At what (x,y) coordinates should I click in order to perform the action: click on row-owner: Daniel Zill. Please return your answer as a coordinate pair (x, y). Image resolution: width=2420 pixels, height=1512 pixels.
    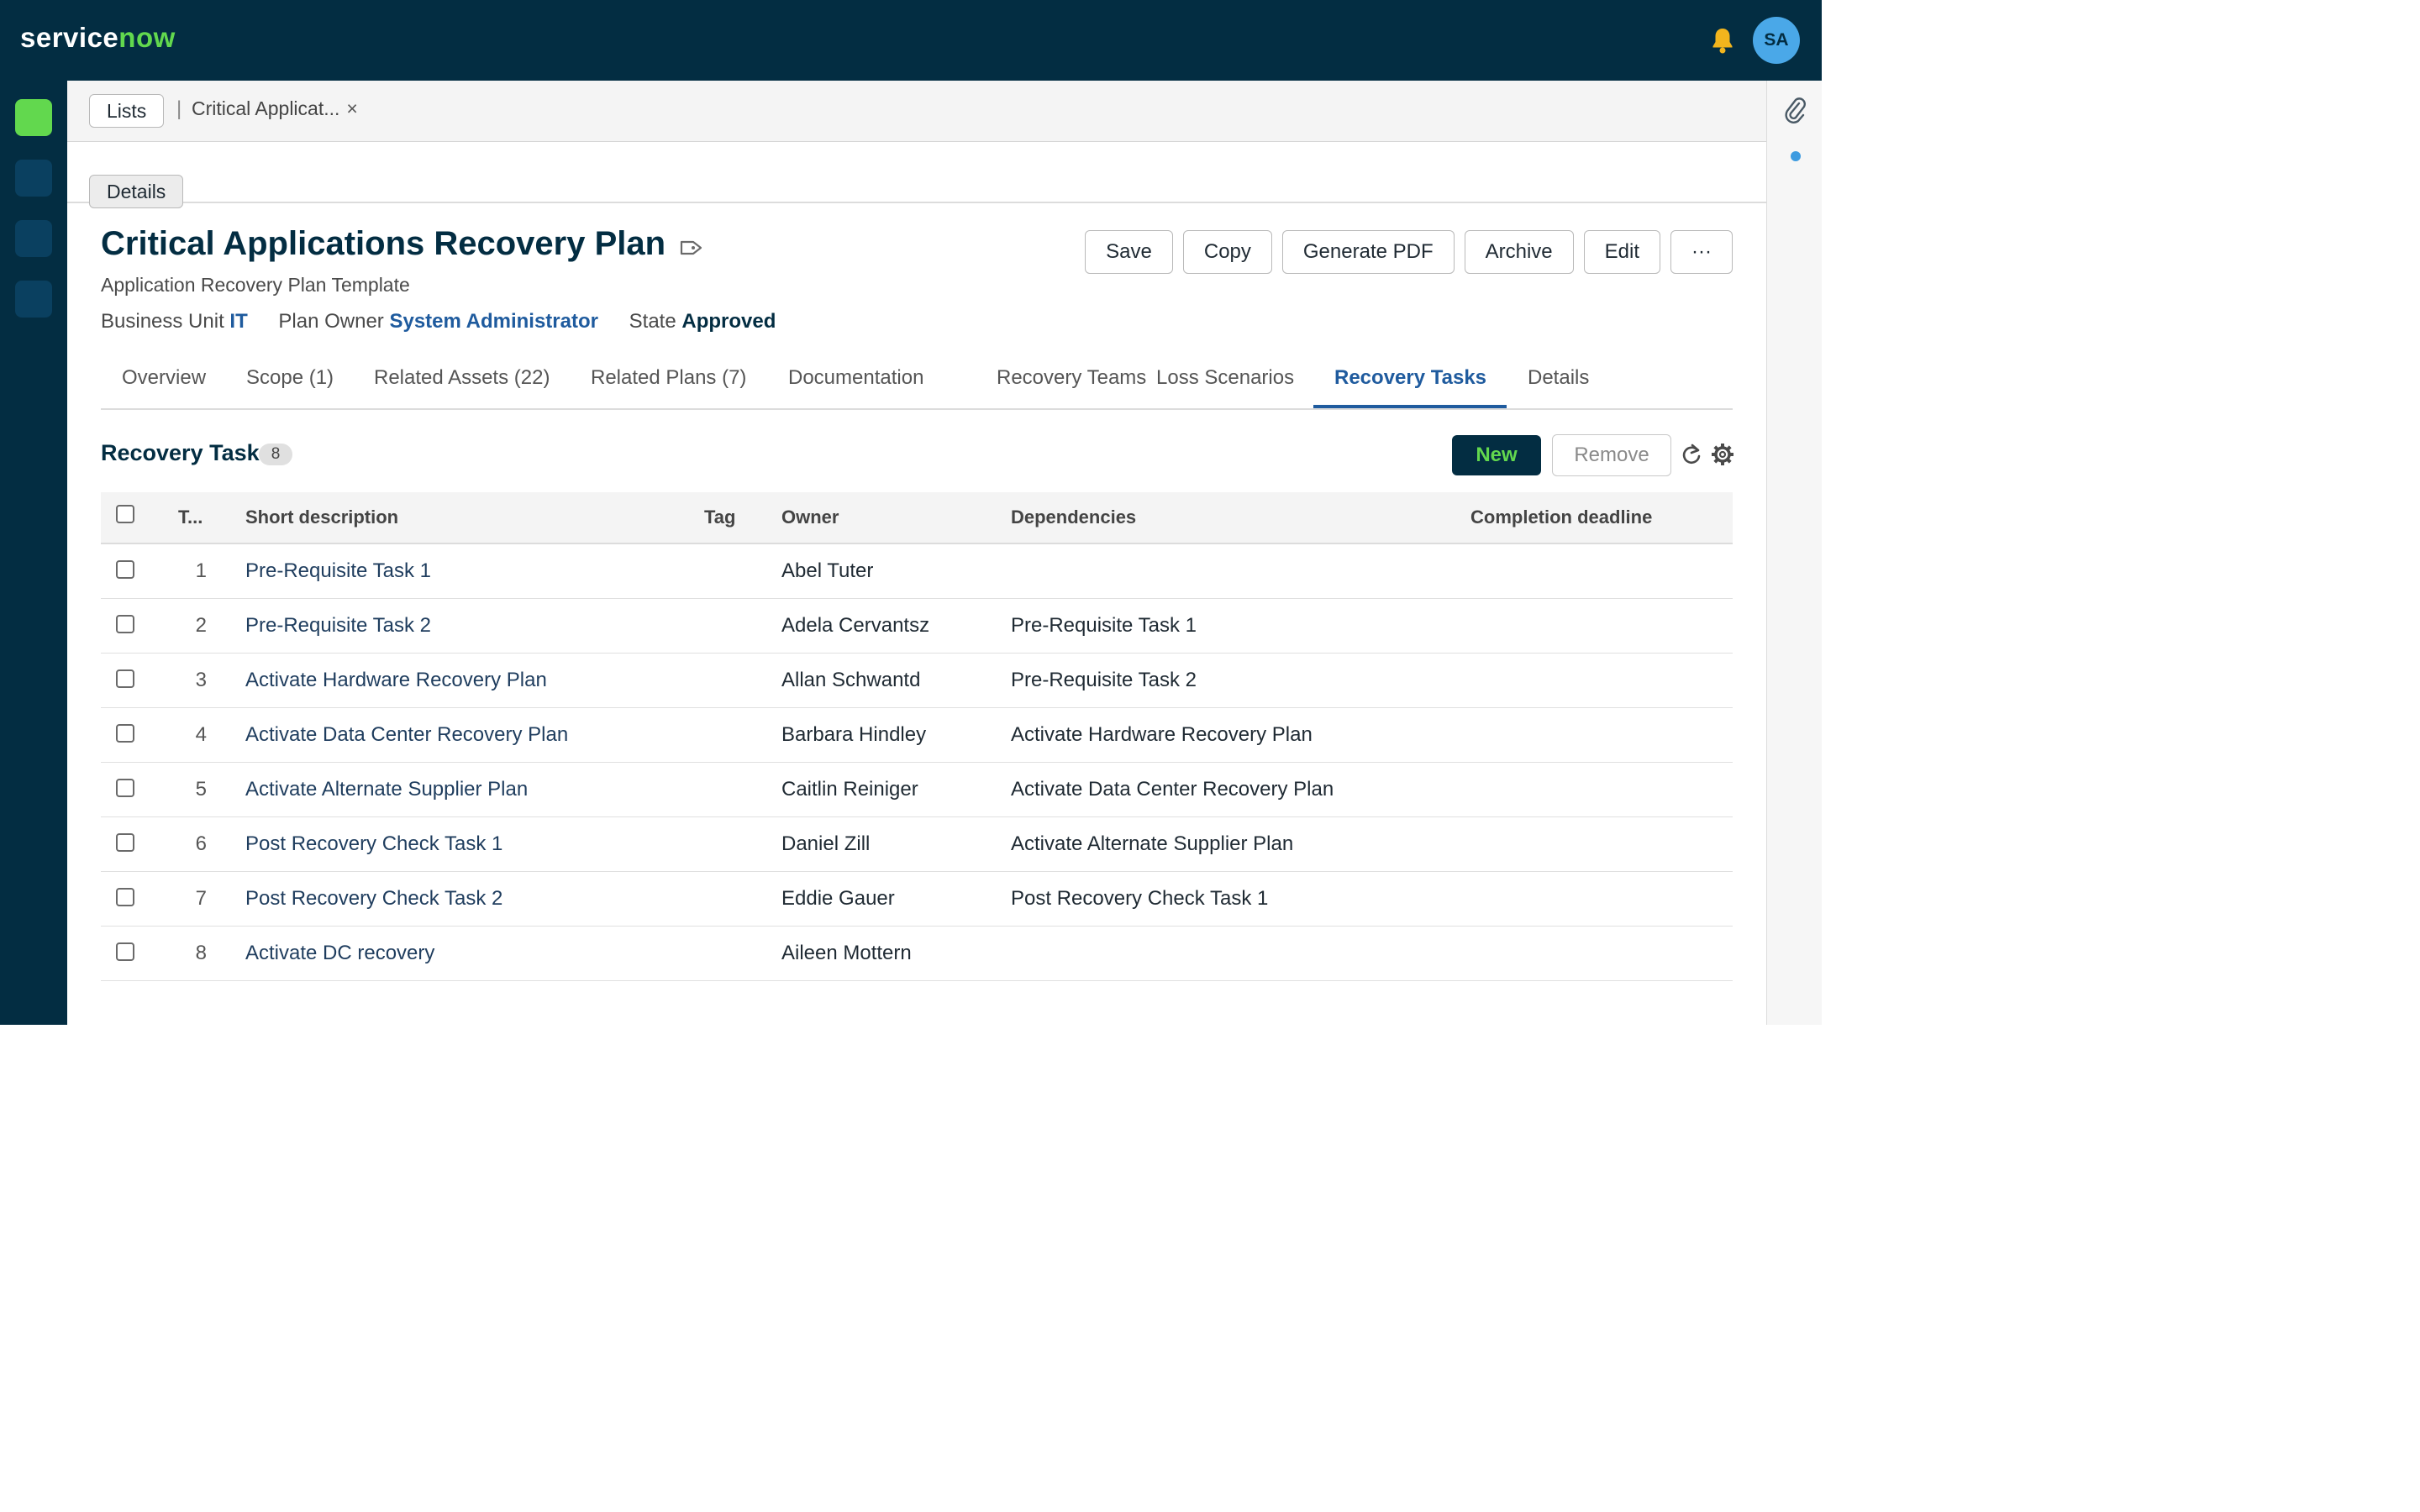
    Looking at the image, I should click on (825, 844).